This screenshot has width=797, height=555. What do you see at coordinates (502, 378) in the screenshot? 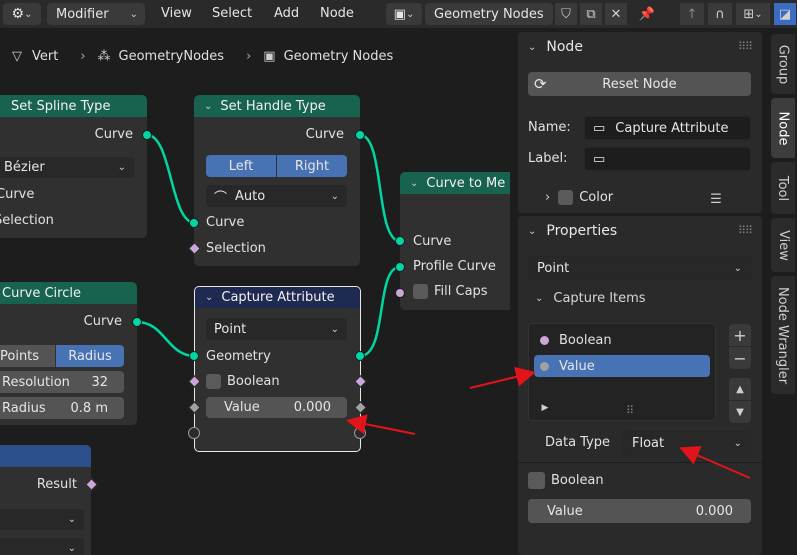
I see `arrow-to-value-item` at bounding box center [502, 378].